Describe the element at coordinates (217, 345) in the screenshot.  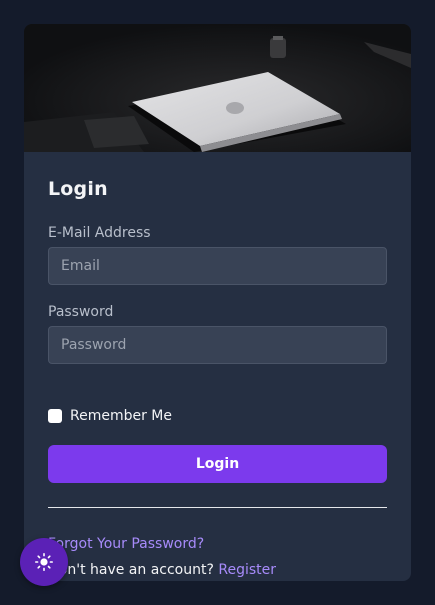
I see `password-field` at that location.